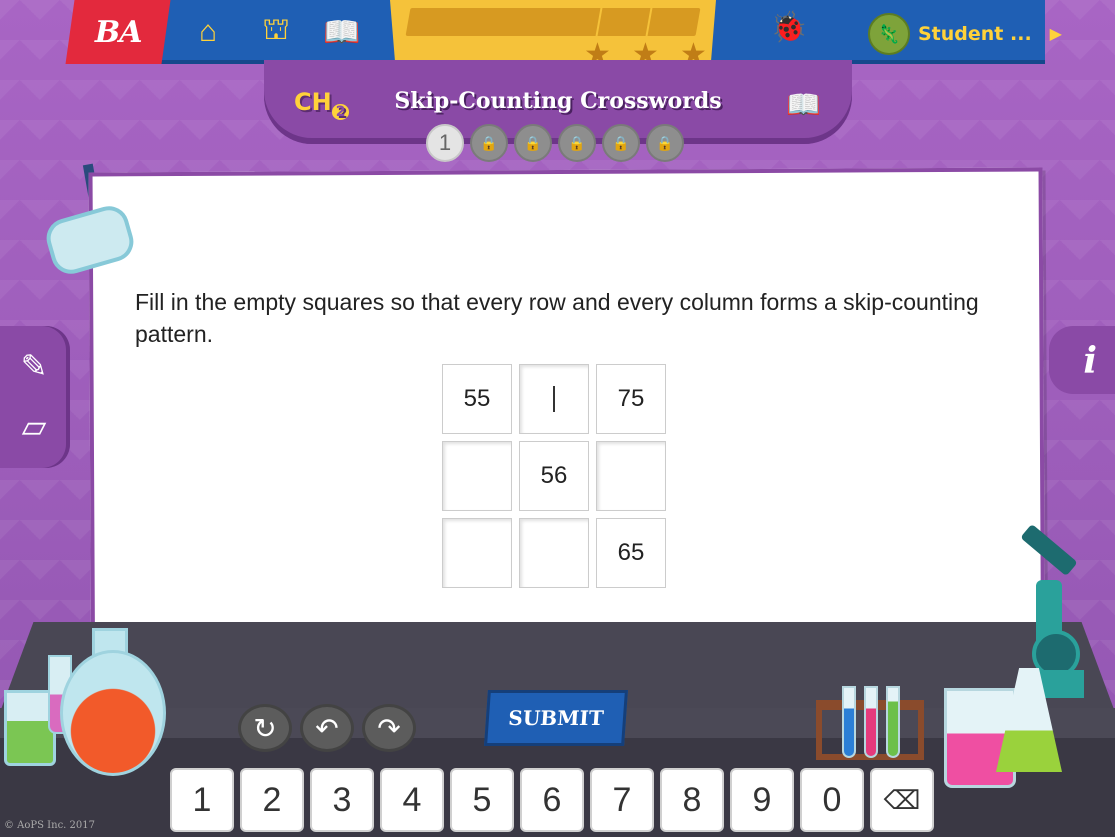  I want to click on brand-logo: BA, so click(118, 32).